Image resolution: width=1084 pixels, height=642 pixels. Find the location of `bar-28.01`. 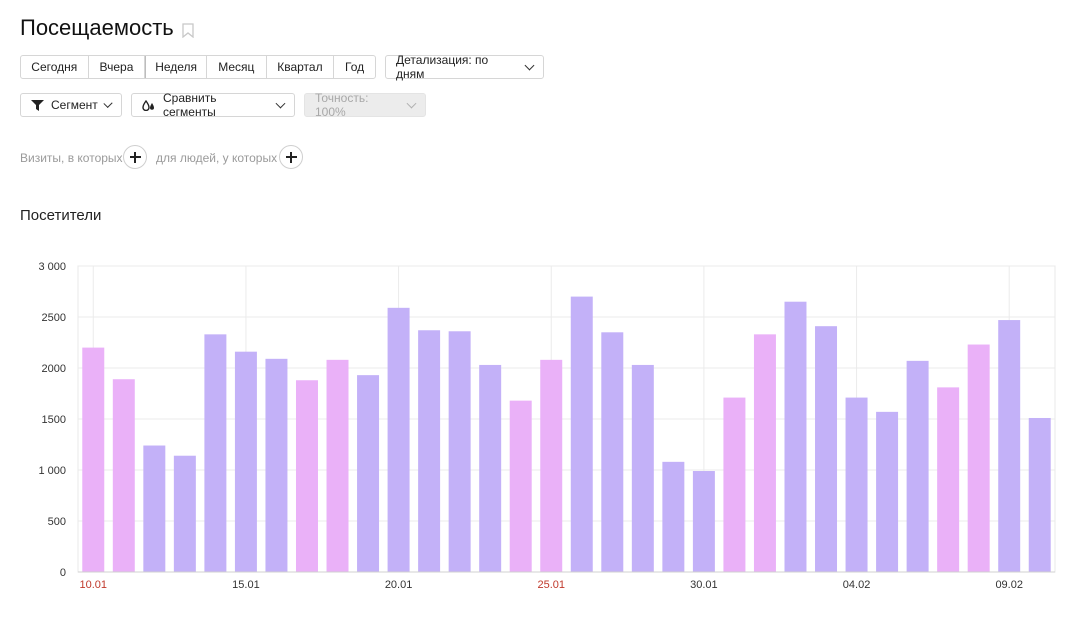

bar-28.01 is located at coordinates (642, 468).